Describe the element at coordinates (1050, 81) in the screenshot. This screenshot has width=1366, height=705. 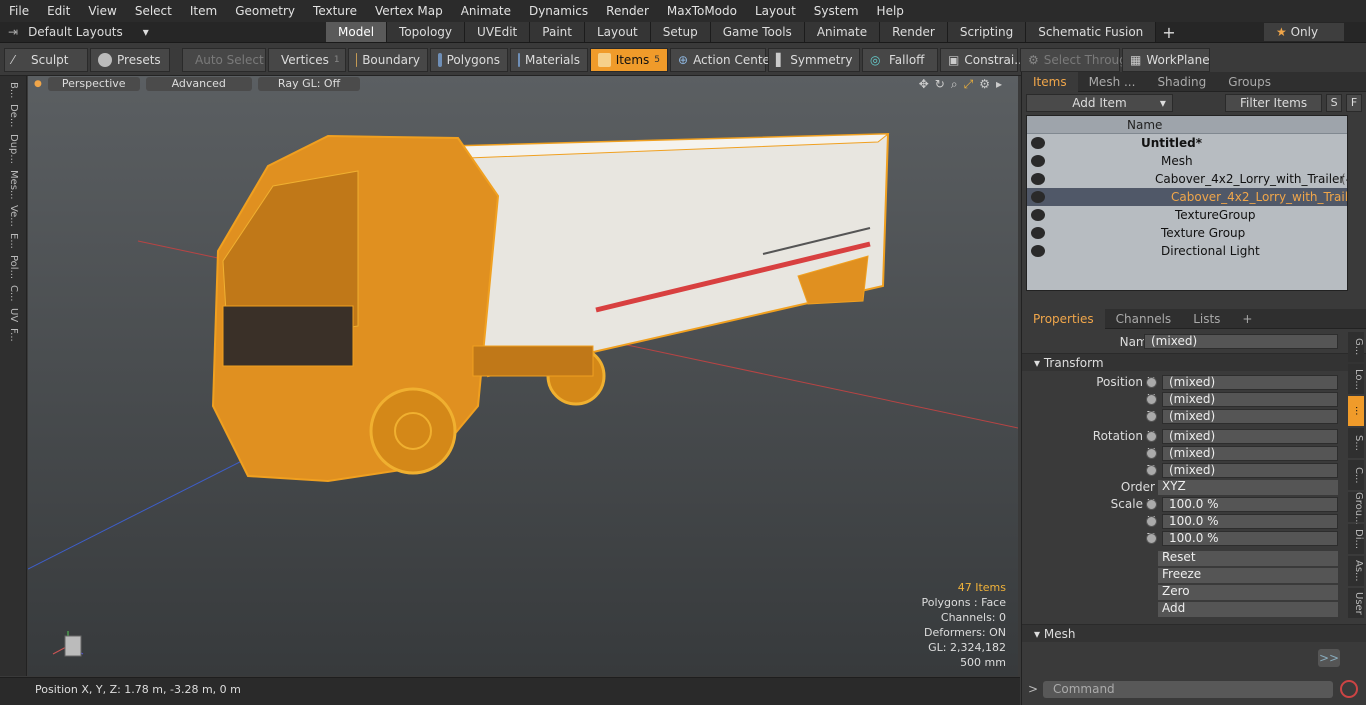
I see `items-tab-0: Items` at that location.